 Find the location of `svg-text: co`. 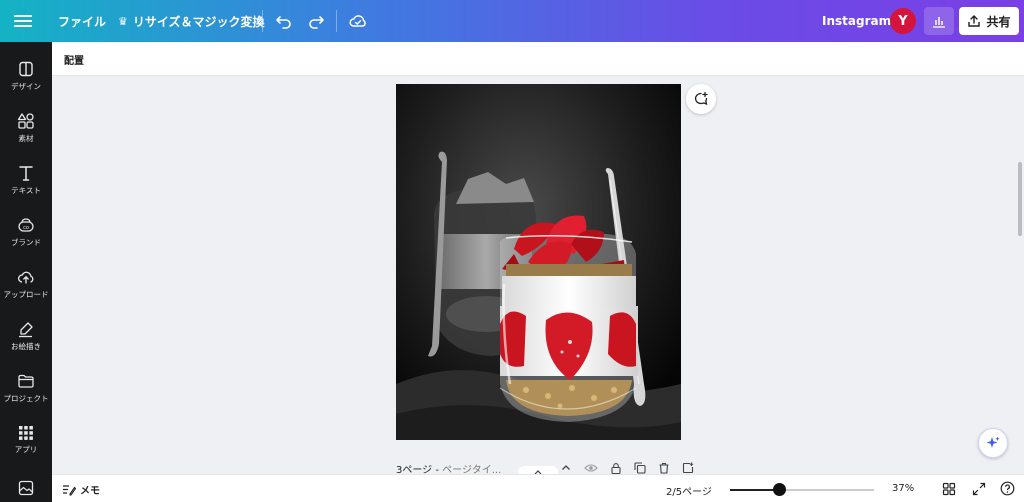

svg-text: co is located at coordinates (26, 228).